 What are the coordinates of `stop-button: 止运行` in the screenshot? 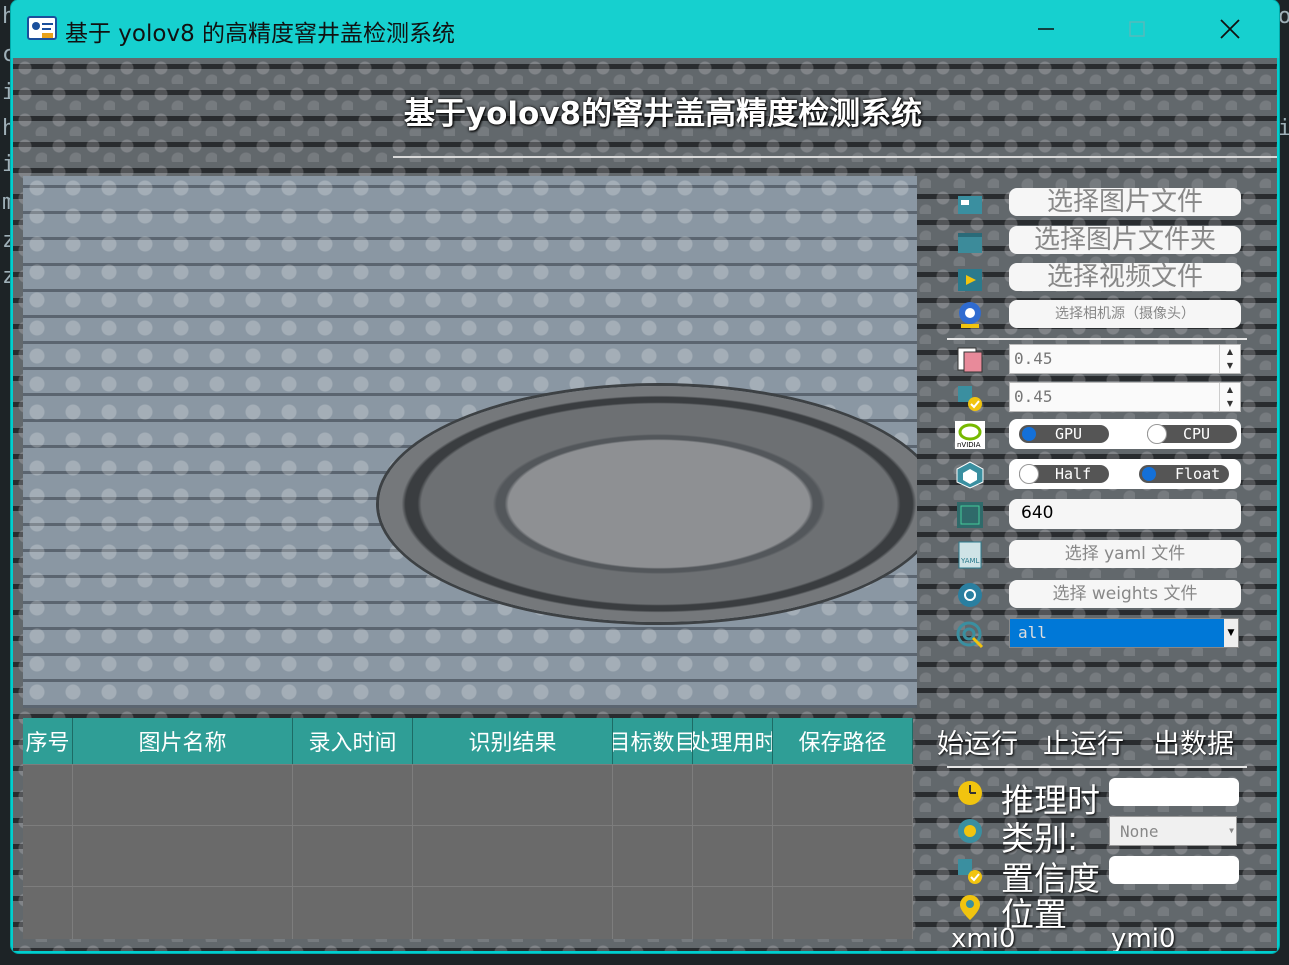 It's located at (1083, 741).